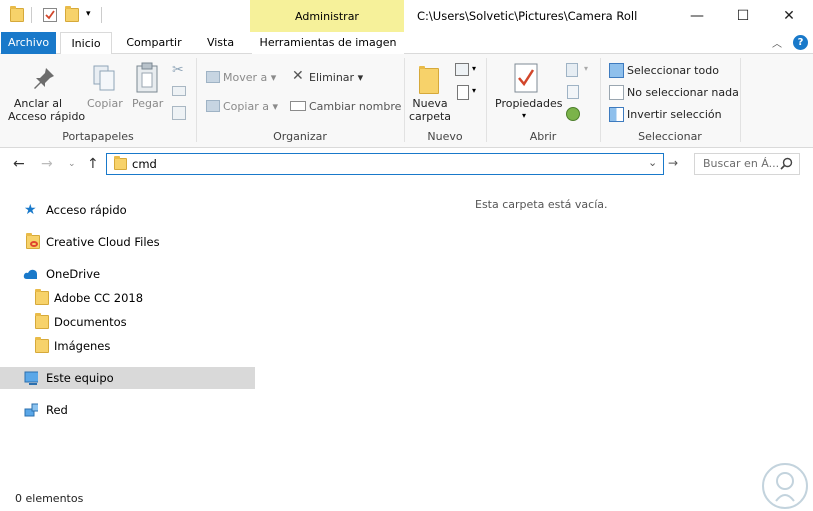 This screenshot has height=511, width=813. I want to click on context-tab-administrar: Administrar, so click(327, 16).